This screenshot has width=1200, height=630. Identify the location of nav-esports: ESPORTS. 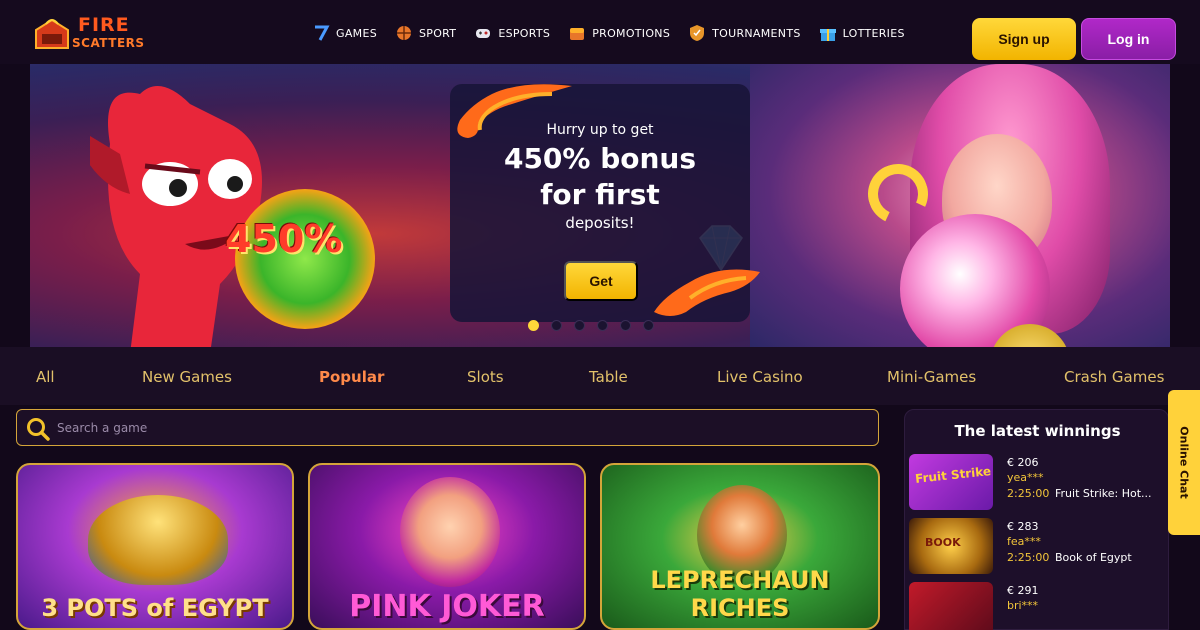
(512, 33).